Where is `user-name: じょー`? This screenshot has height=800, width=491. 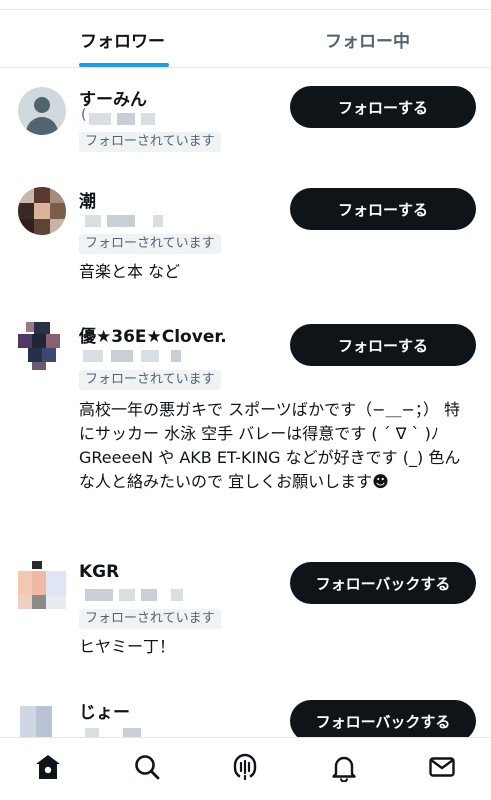
user-name: じょー is located at coordinates (104, 710).